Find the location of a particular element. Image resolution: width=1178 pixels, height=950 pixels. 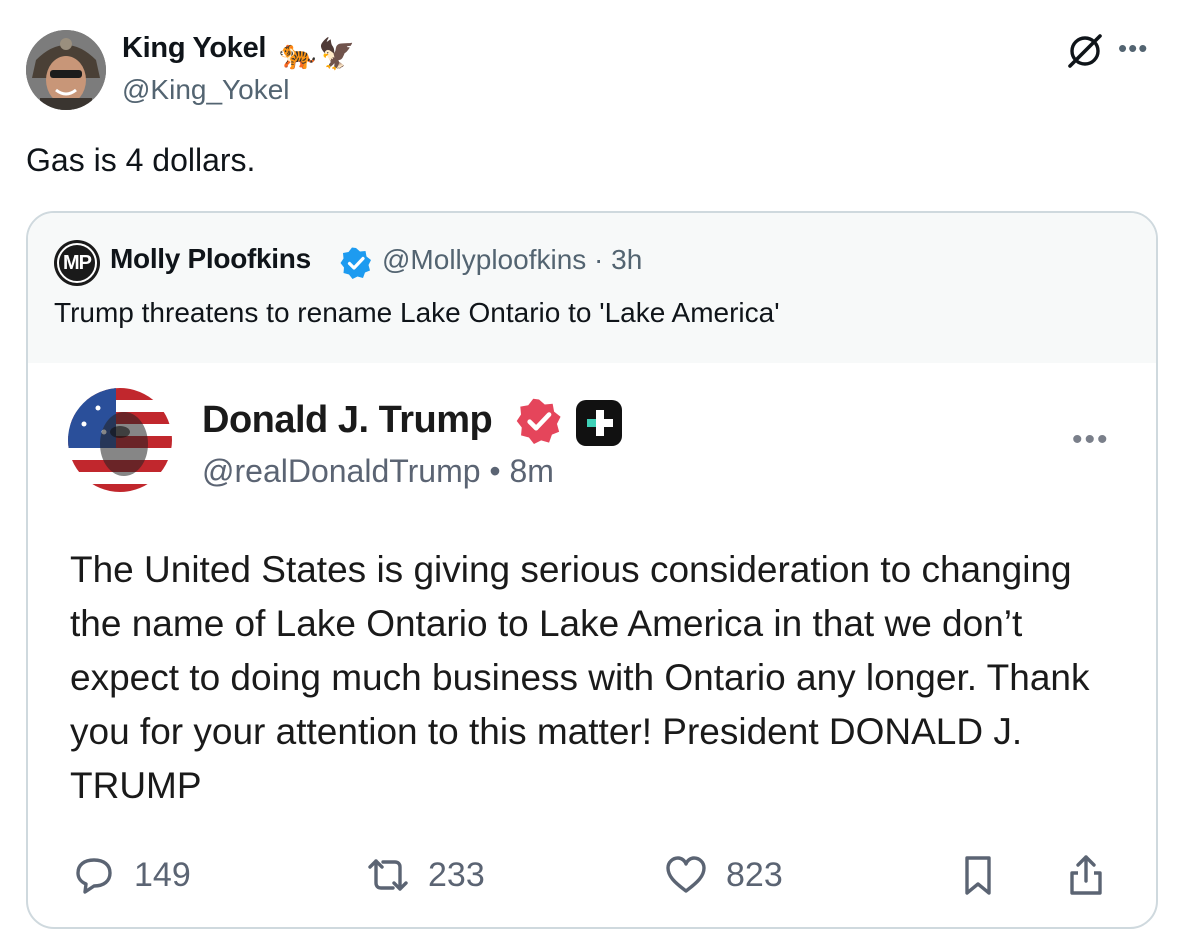

heart-icon is located at coordinates (686, 874).